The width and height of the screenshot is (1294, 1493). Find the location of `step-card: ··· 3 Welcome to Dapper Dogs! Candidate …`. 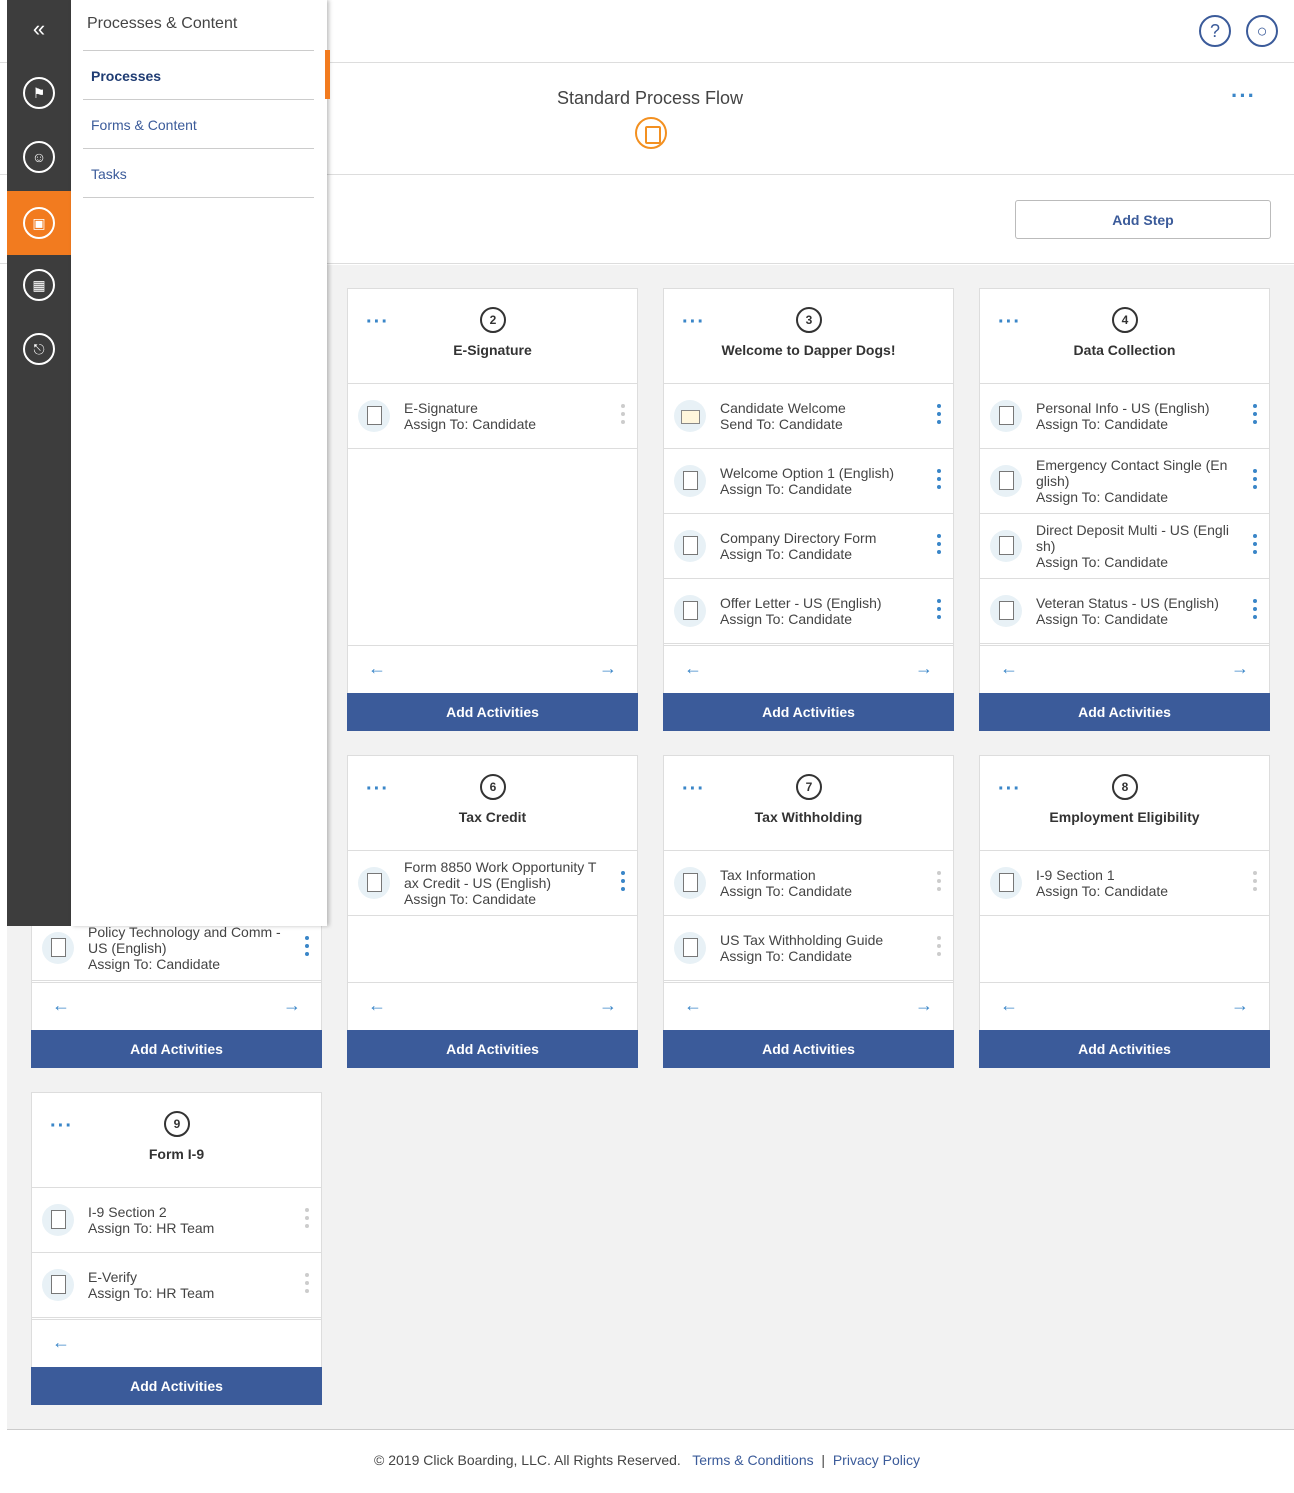

step-card: ··· 3 Welcome to Dapper Dogs! Candidate … is located at coordinates (808, 509).